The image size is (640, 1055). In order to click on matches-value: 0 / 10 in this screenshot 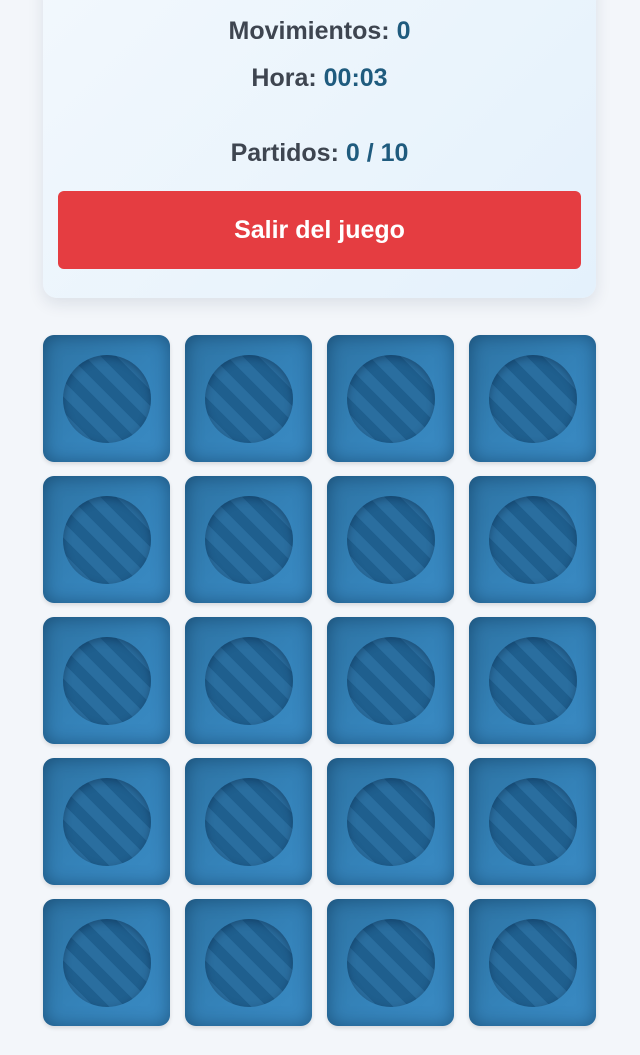, I will do `click(377, 153)`.